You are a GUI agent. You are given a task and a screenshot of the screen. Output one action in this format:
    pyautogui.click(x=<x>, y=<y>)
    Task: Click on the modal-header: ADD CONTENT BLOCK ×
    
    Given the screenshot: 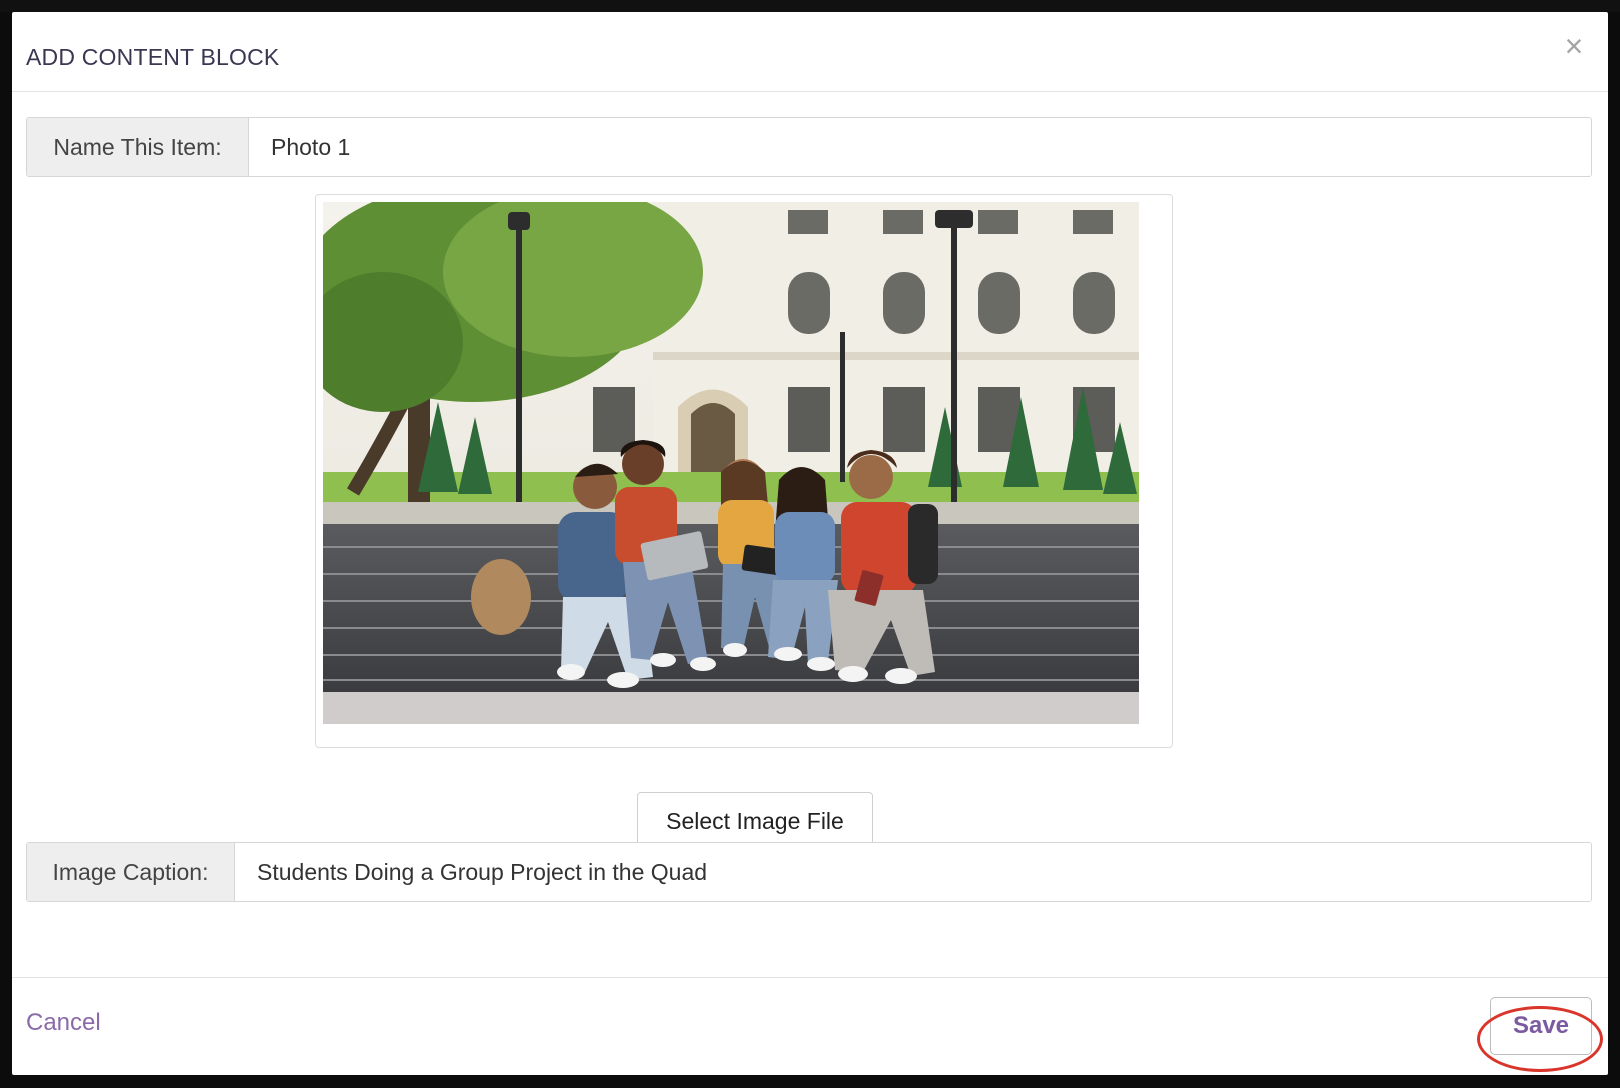 What is the action you would take?
    pyautogui.click(x=810, y=52)
    